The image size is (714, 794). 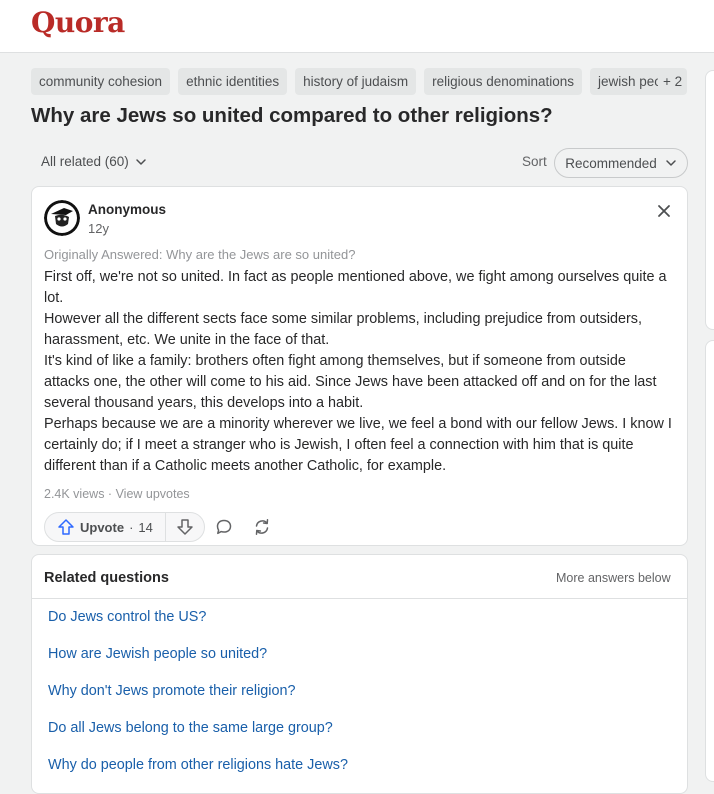 What do you see at coordinates (534, 161) in the screenshot?
I see `sort-label: Sort` at bounding box center [534, 161].